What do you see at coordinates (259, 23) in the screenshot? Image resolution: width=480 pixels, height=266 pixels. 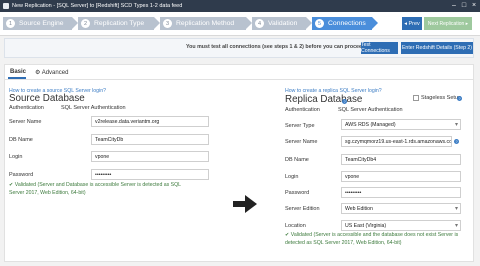 I see `step-number: 4` at bounding box center [259, 23].